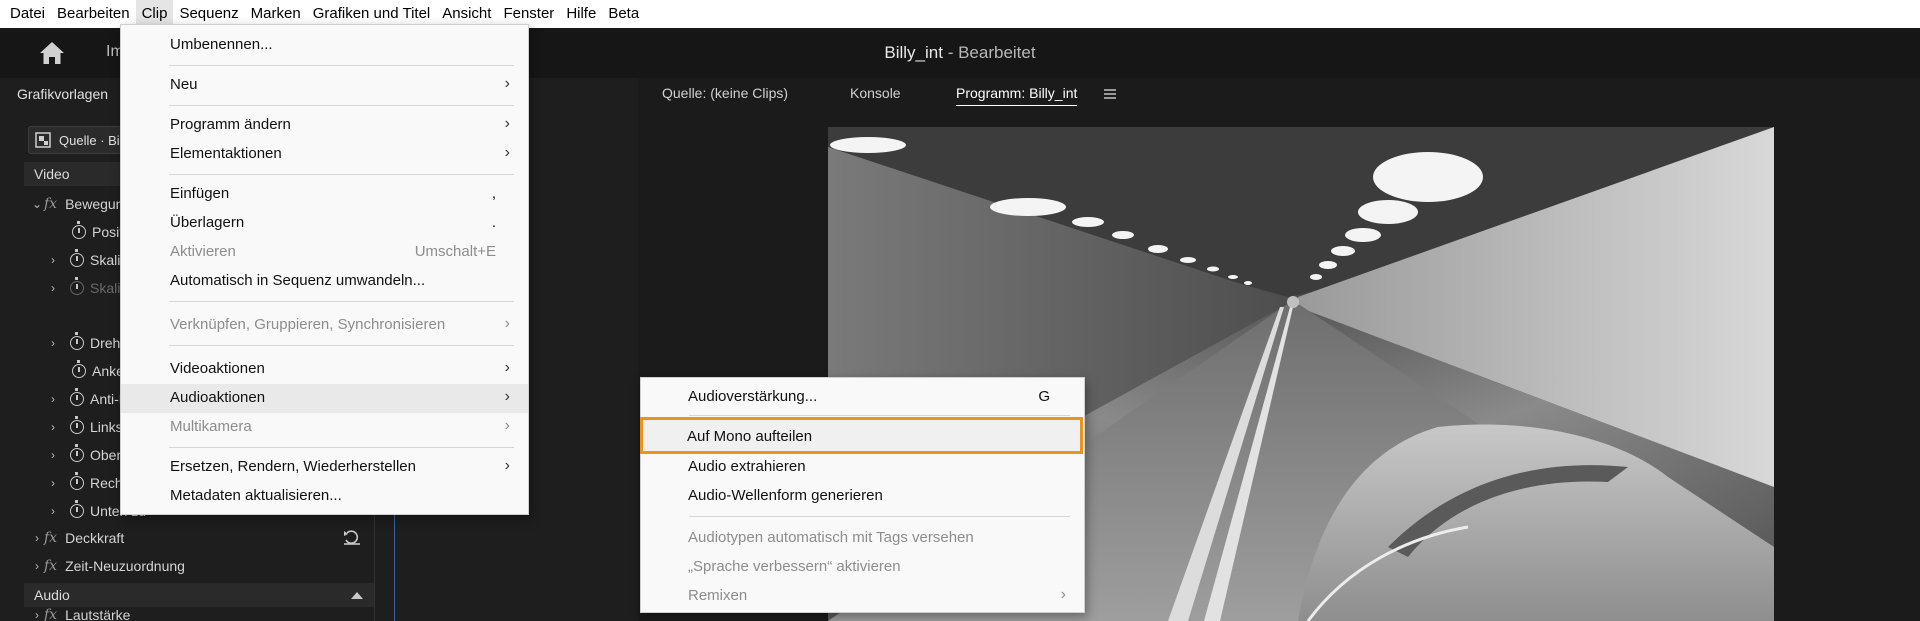 Image resolution: width=1920 pixels, height=621 pixels. I want to click on menu-item-shortcut: G, so click(1044, 396).